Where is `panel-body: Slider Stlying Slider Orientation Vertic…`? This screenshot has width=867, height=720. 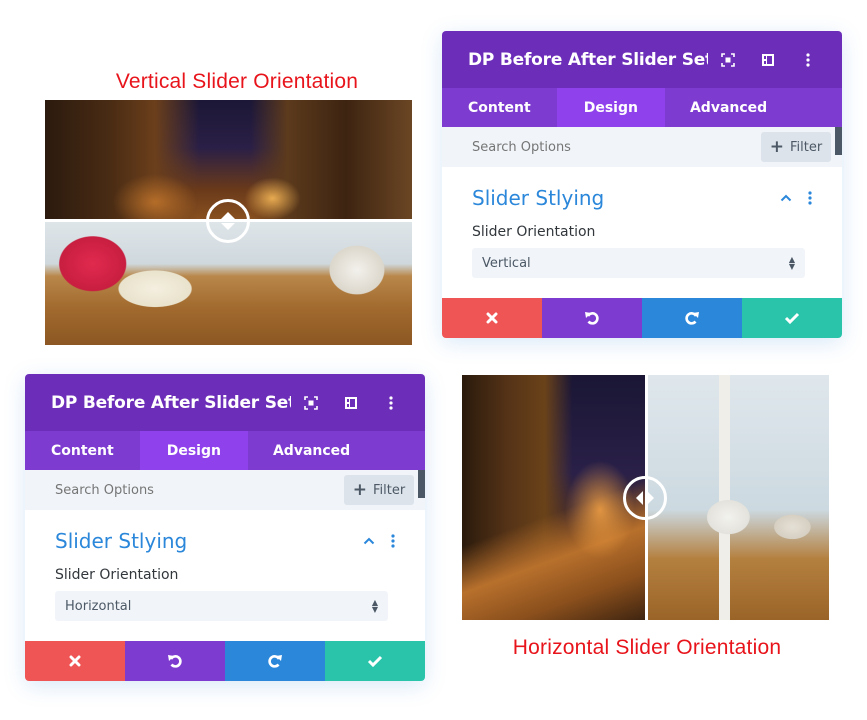 panel-body: Slider Stlying Slider Orientation Vertic… is located at coordinates (642, 232).